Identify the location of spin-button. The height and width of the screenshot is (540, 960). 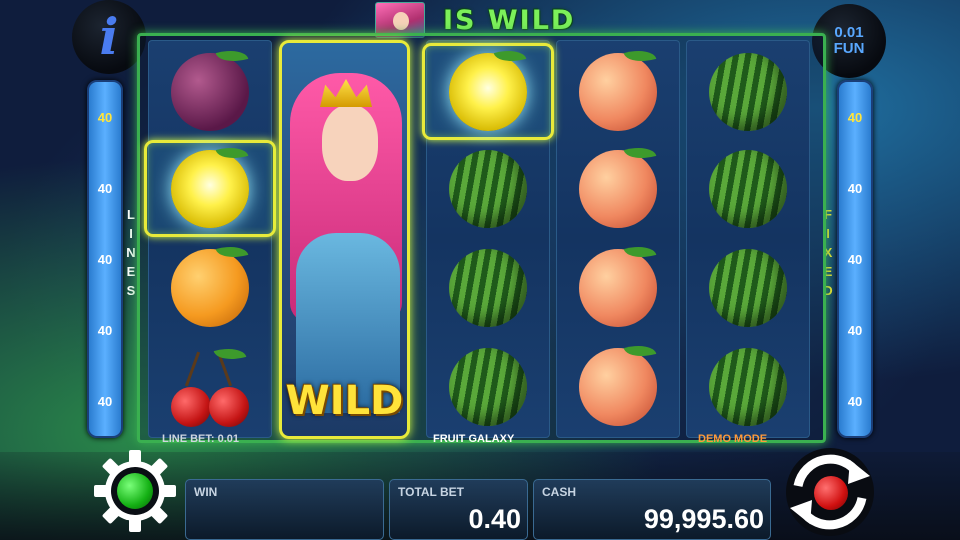
(830, 490).